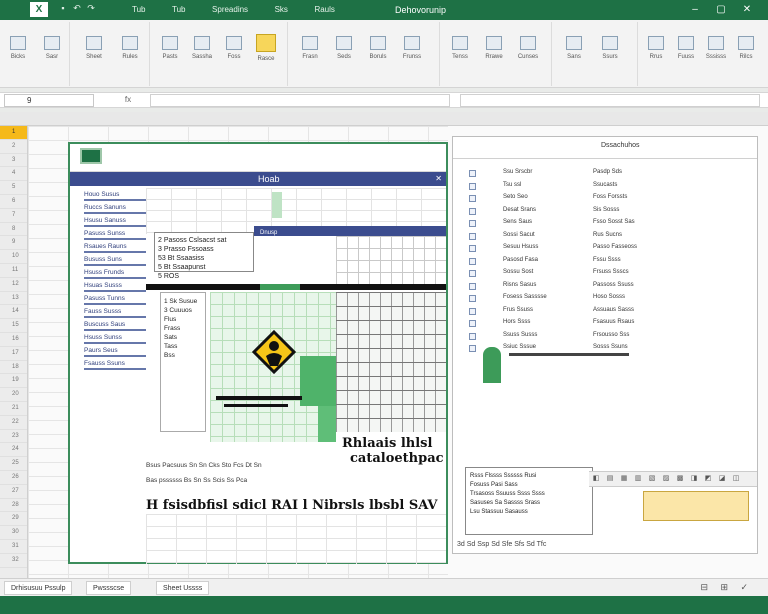 The image size is (768, 614). Describe the element at coordinates (13, 285) in the screenshot. I see `row-header: 12` at that location.